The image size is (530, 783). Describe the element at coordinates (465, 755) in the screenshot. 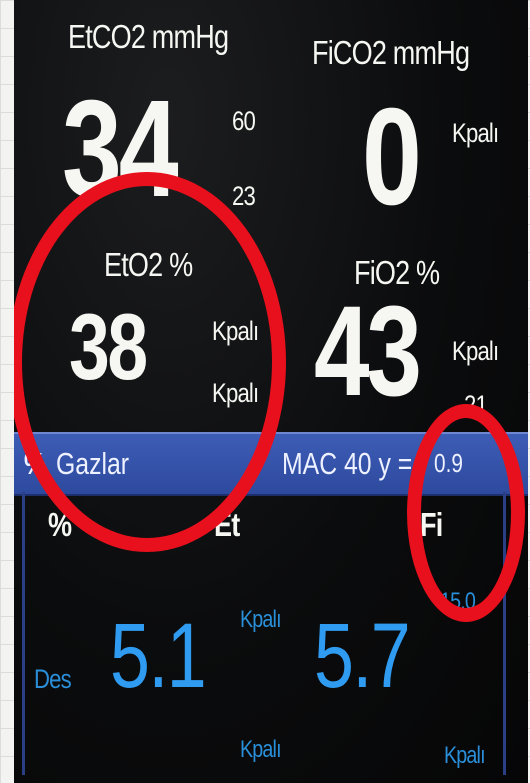

I see `des-fi-kpa: Kpalı` at that location.